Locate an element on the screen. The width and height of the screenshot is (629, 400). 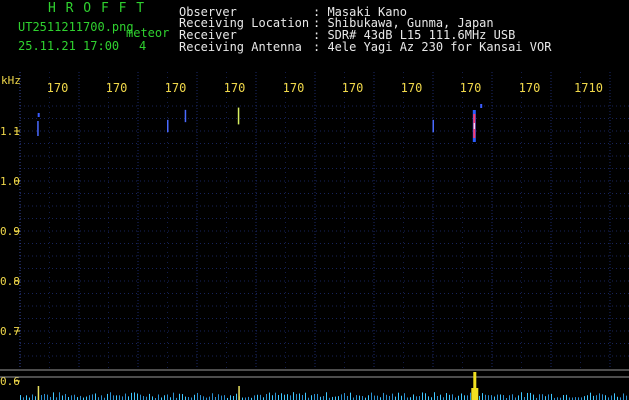
spectrum-peak-base is located at coordinates (475, 394).